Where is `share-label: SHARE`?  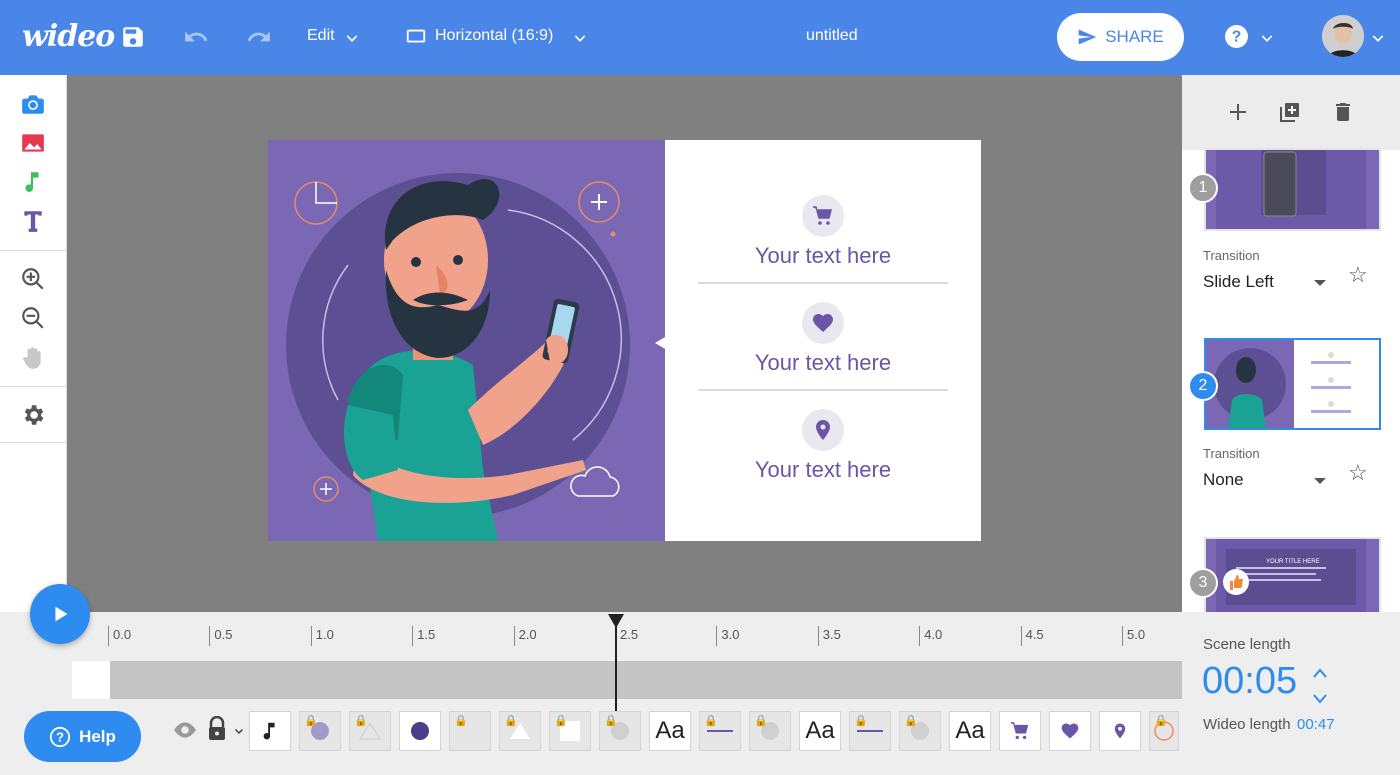 share-label: SHARE is located at coordinates (1134, 36).